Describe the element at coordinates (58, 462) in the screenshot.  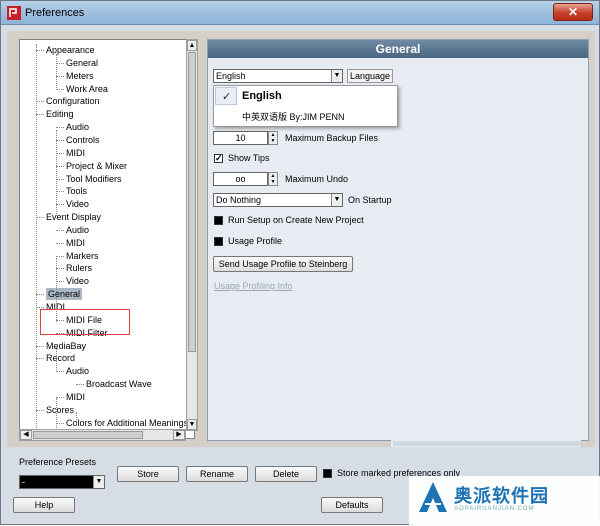
I see `preference-presets-label: Preference Presets` at that location.